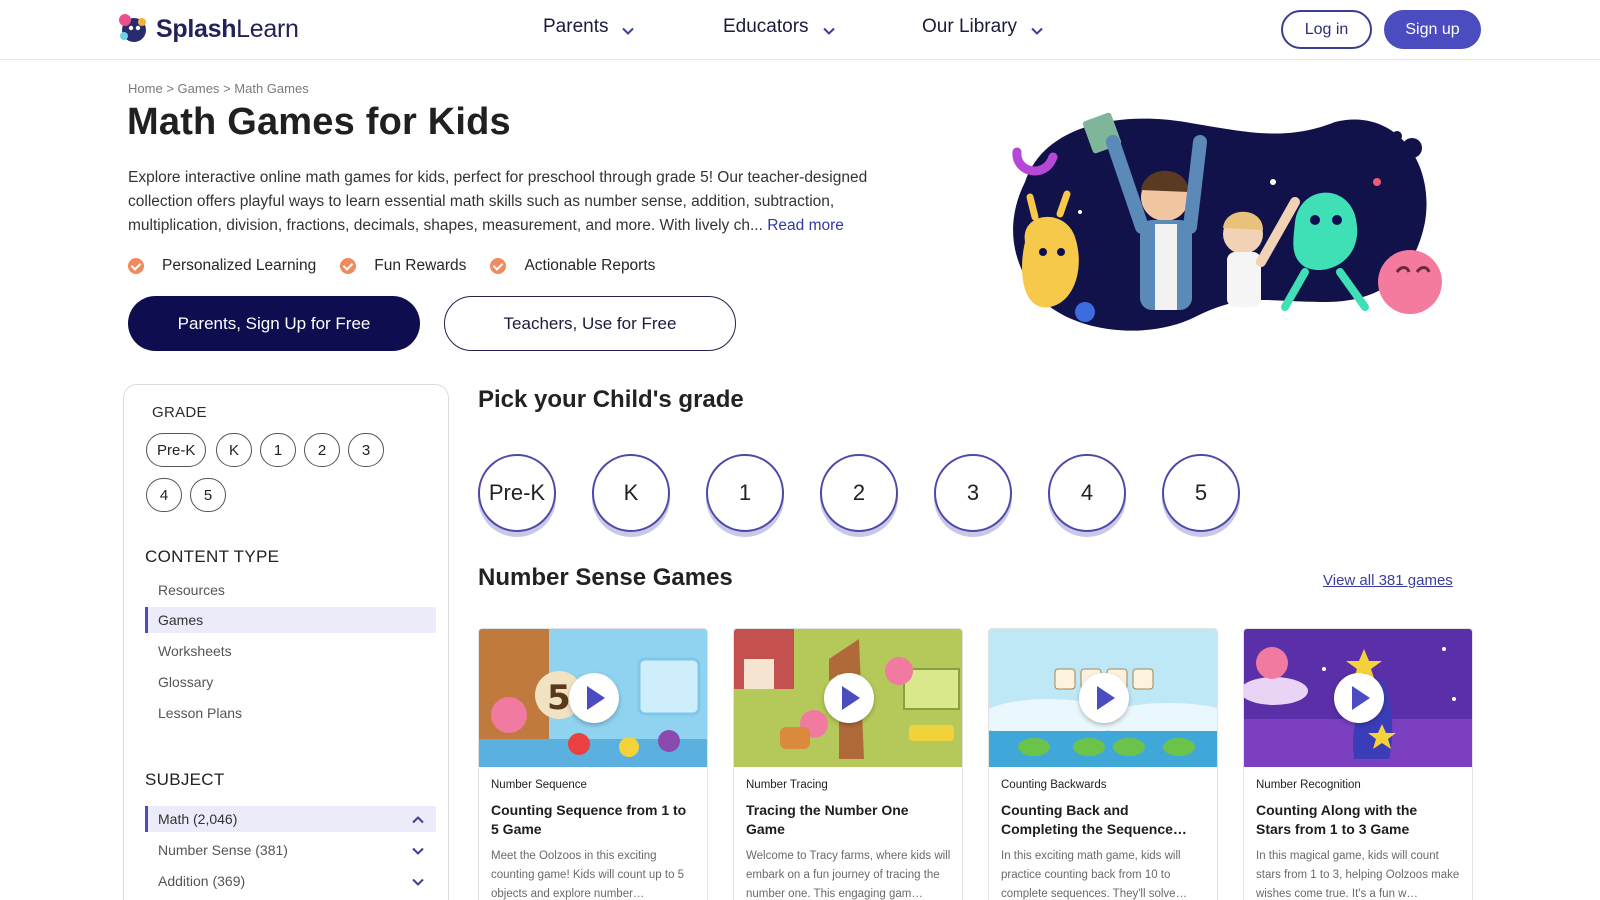  What do you see at coordinates (605, 577) in the screenshot?
I see `number-sense-games-title: Number Sense Games` at bounding box center [605, 577].